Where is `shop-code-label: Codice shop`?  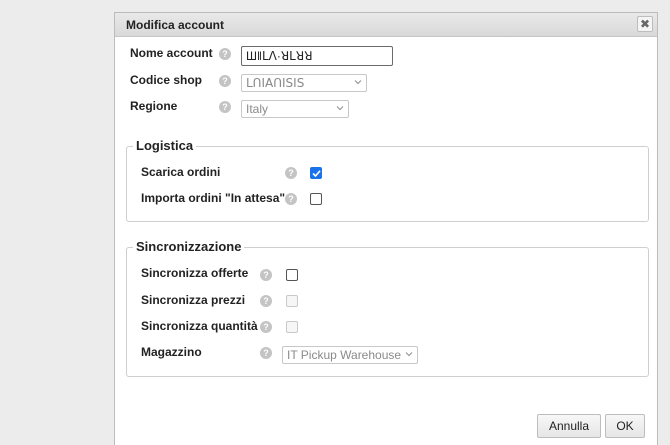 shop-code-label: Codice shop is located at coordinates (166, 80).